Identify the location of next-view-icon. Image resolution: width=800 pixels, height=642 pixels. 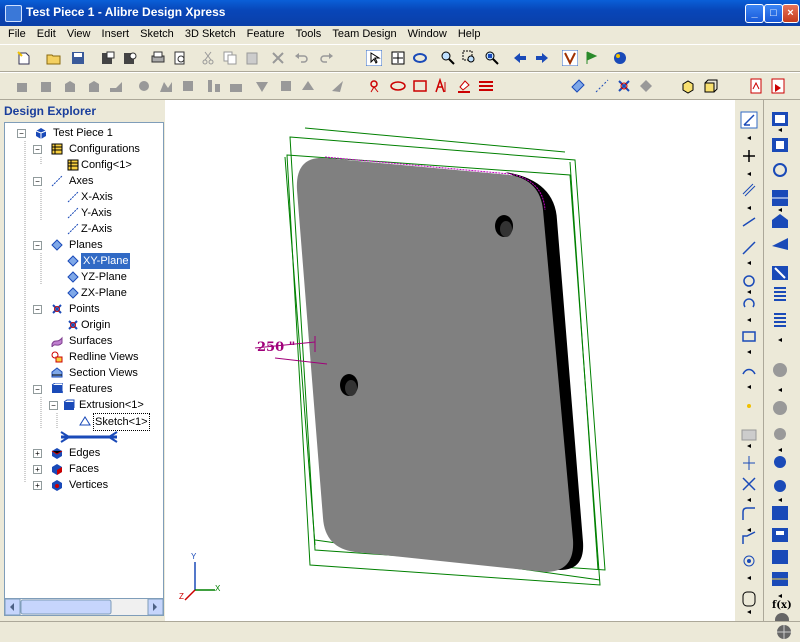
(542, 58).